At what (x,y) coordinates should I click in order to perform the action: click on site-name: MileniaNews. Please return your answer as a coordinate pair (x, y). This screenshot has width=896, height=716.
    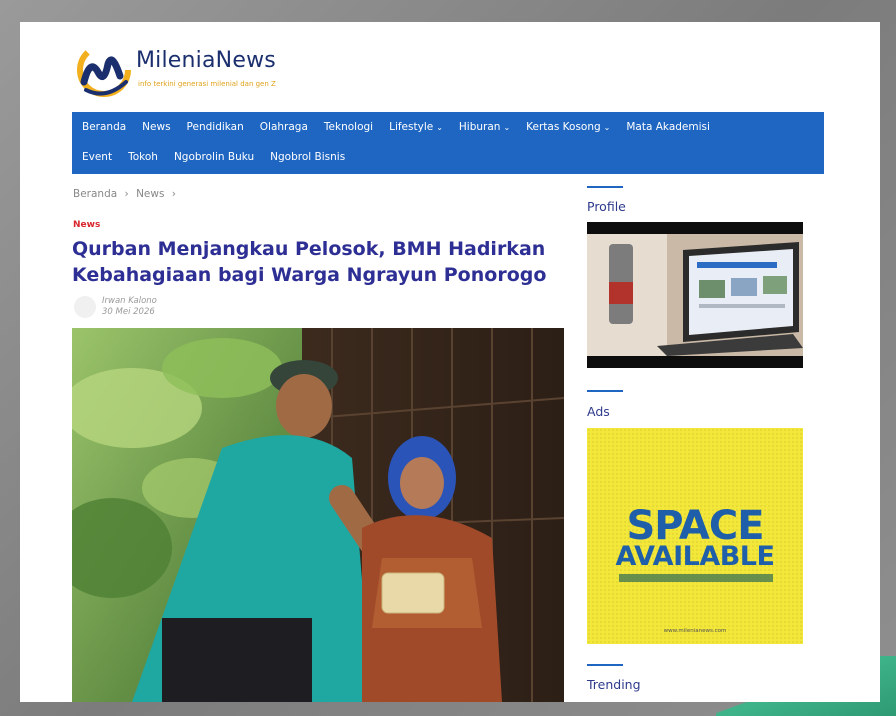
    Looking at the image, I should click on (206, 60).